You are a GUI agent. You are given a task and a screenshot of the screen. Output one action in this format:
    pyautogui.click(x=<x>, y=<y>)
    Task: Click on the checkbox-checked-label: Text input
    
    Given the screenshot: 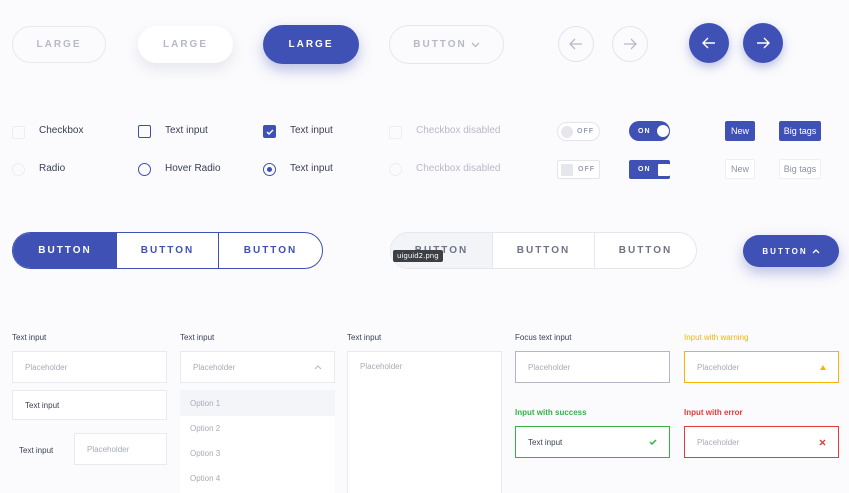 What is the action you would take?
    pyautogui.click(x=311, y=130)
    